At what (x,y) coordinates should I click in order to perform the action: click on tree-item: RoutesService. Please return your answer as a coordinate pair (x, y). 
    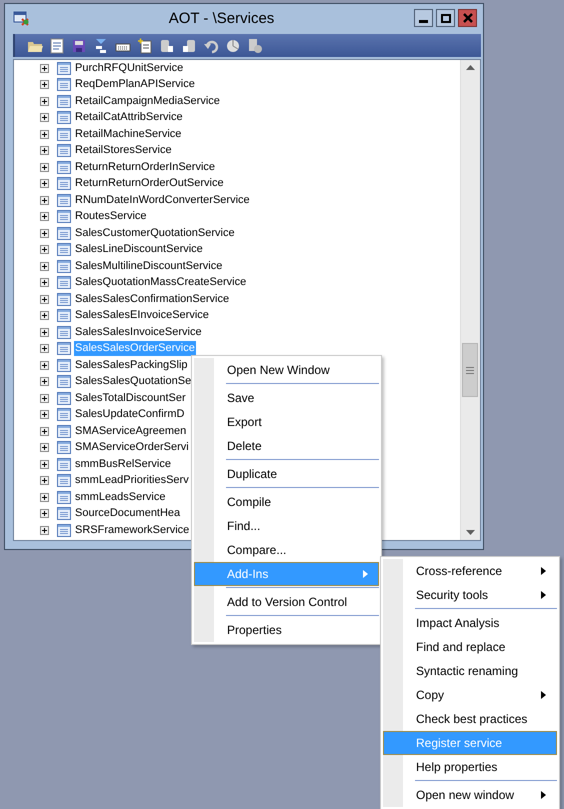
    Looking at the image, I should click on (111, 216).